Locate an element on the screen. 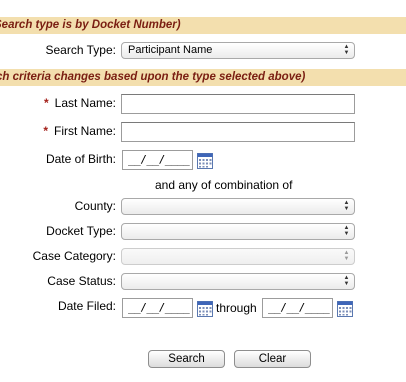  county-label: County: is located at coordinates (95, 206).